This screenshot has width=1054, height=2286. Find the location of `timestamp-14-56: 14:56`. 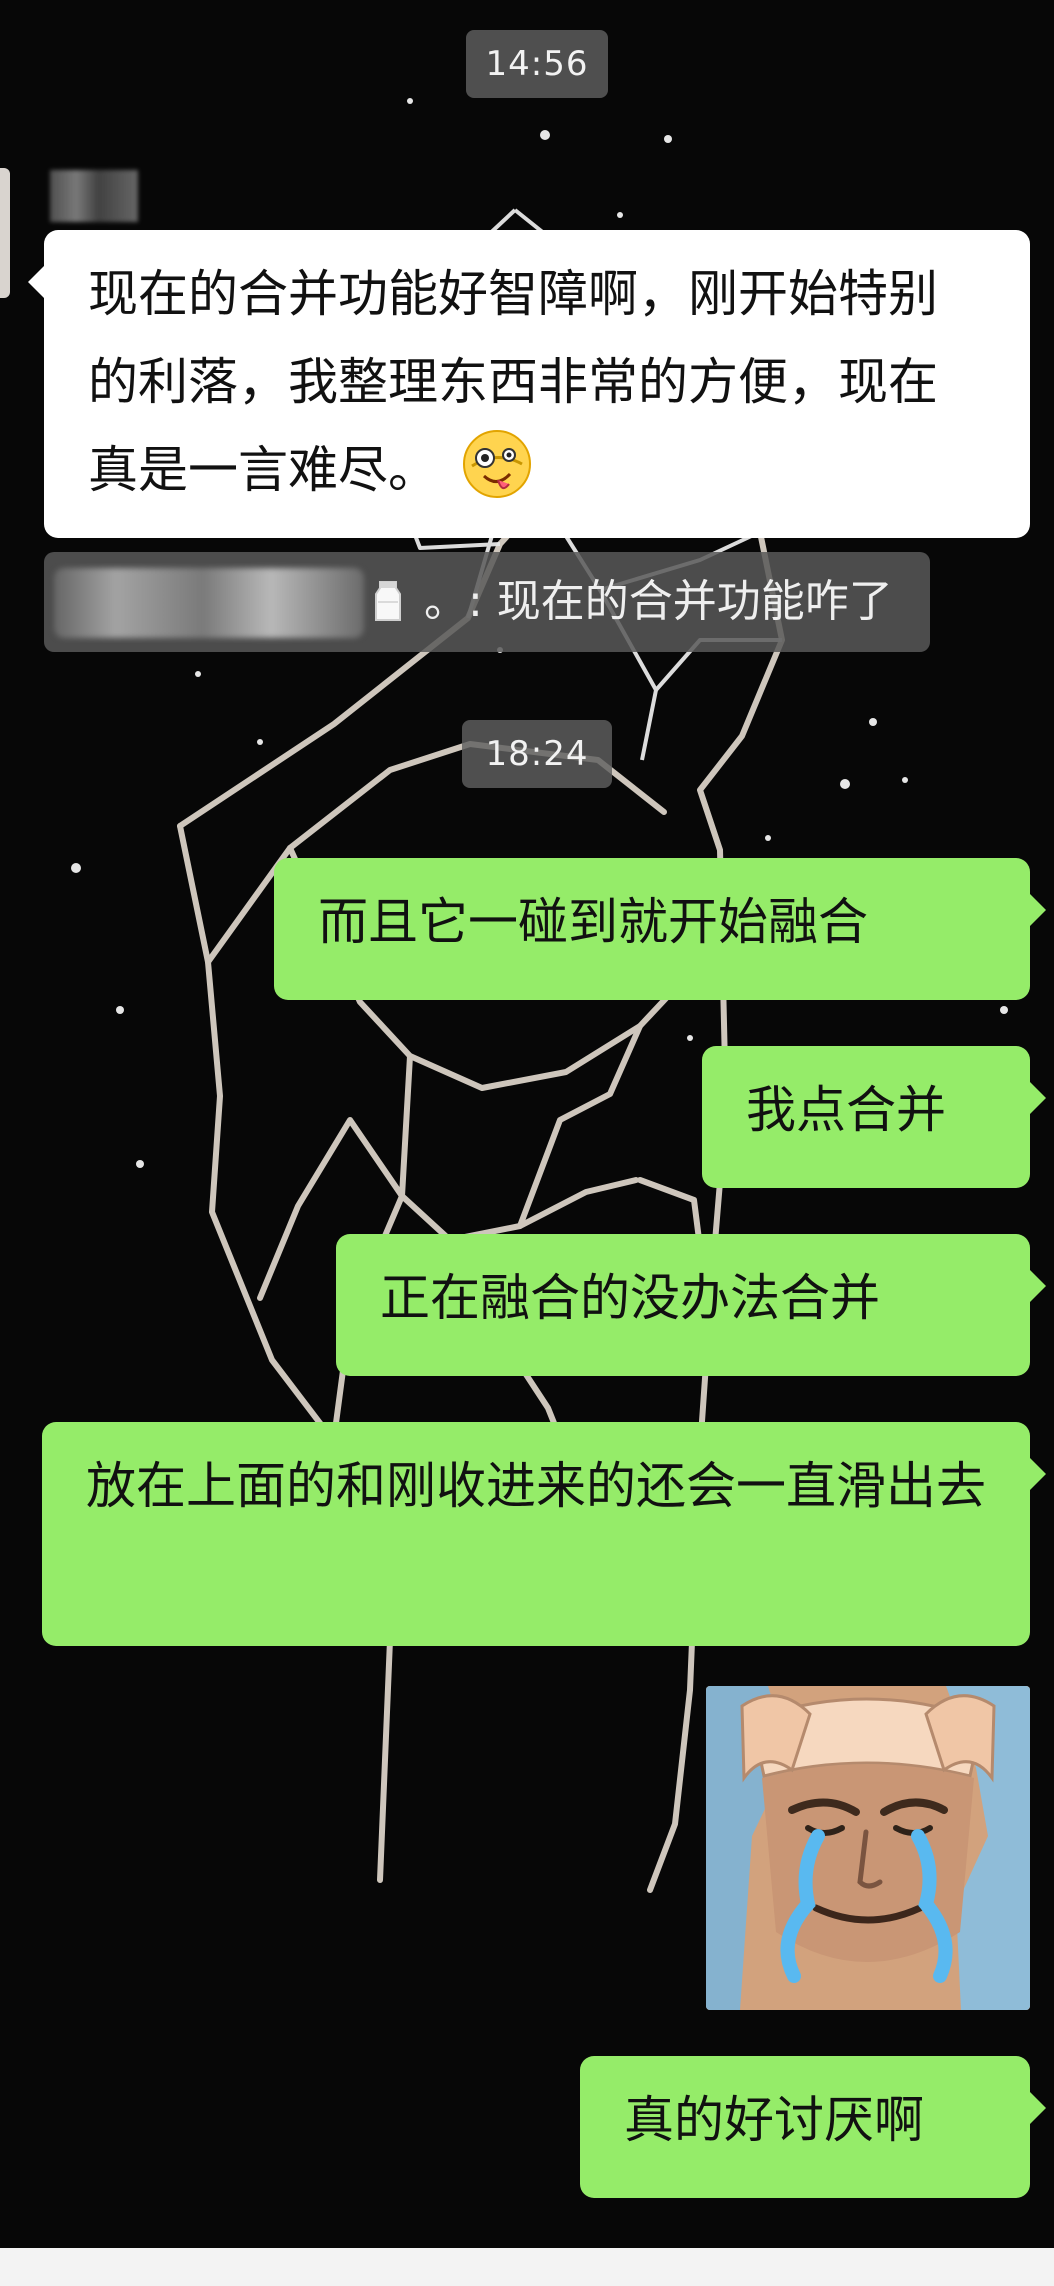

timestamp-14-56: 14:56 is located at coordinates (537, 64).